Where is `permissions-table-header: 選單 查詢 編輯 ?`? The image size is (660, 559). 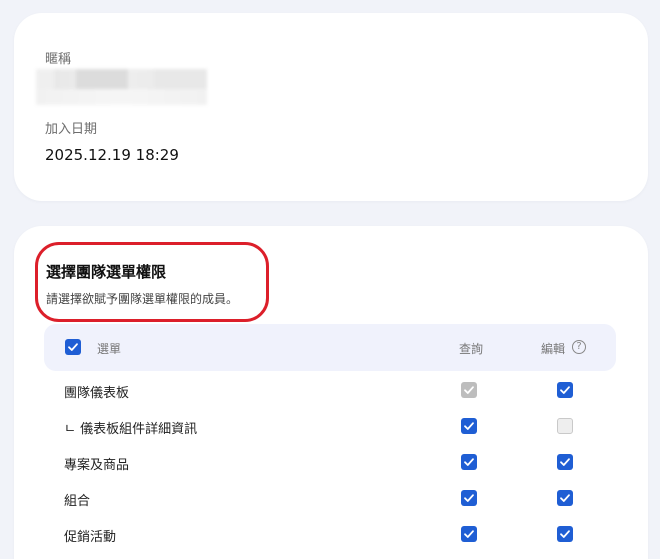
permissions-table-header: 選單 查詢 編輯 ? is located at coordinates (330, 347).